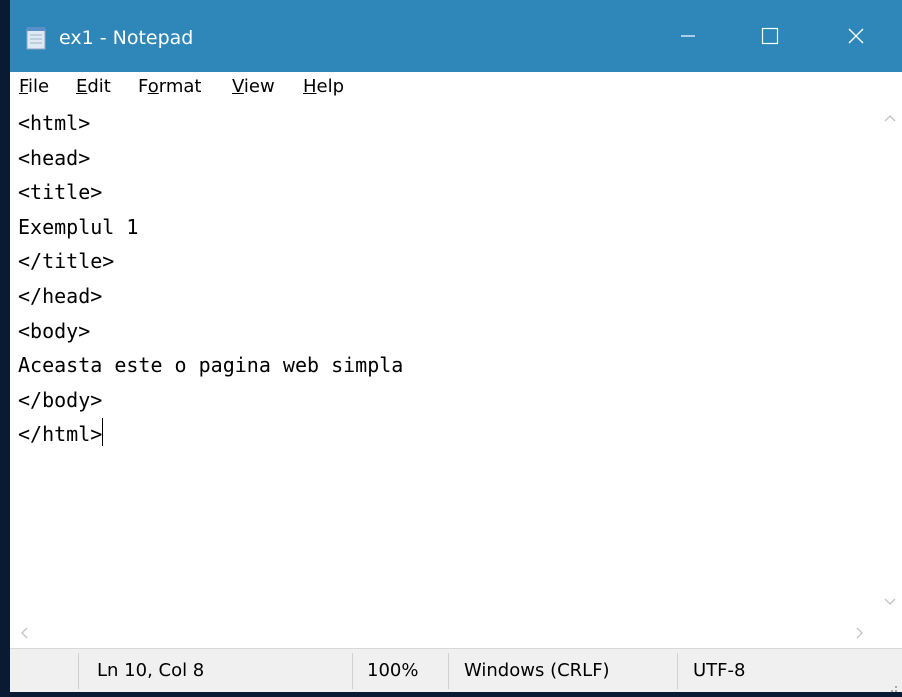 The image size is (902, 697). I want to click on resize-grip-icon, so click(891, 685).